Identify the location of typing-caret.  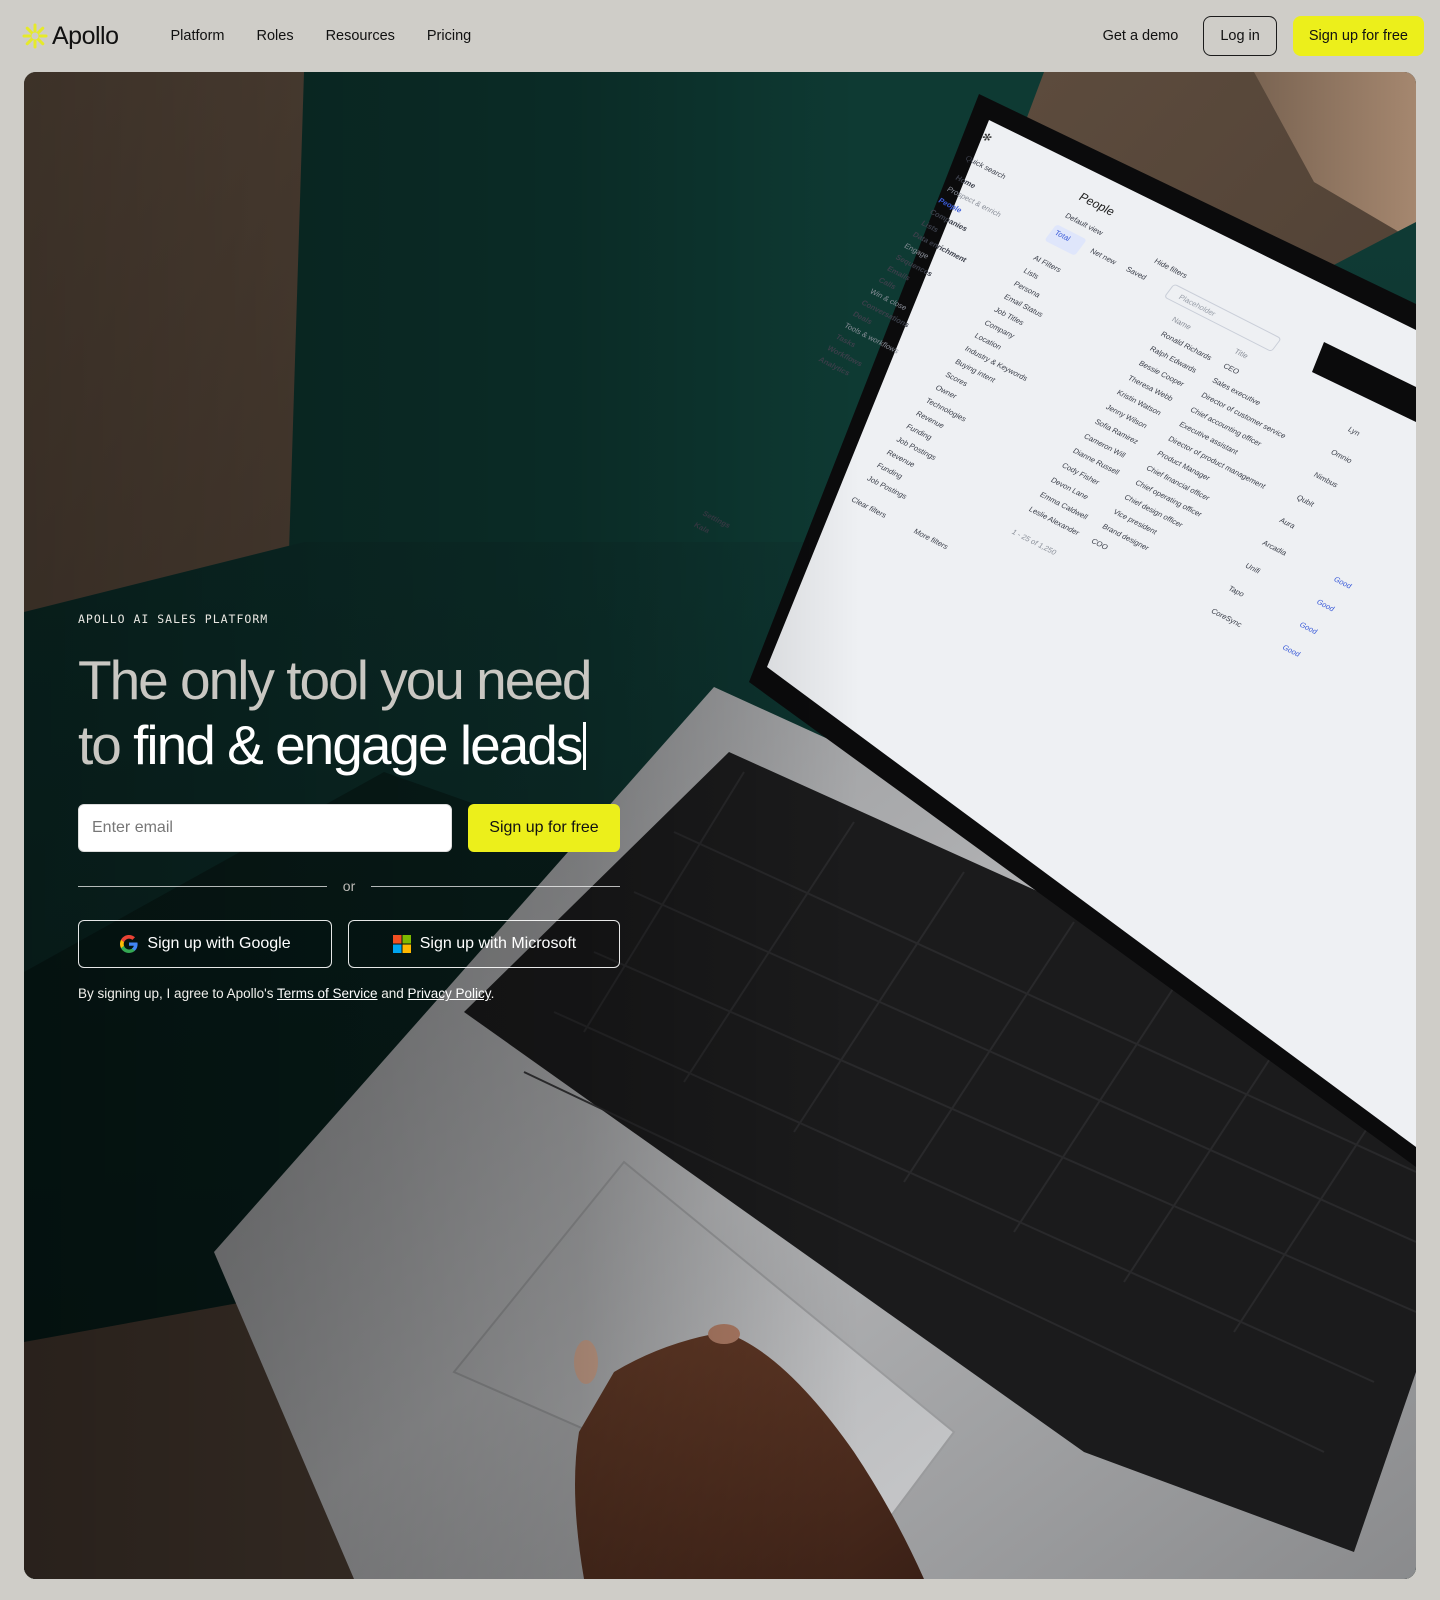
(585, 746).